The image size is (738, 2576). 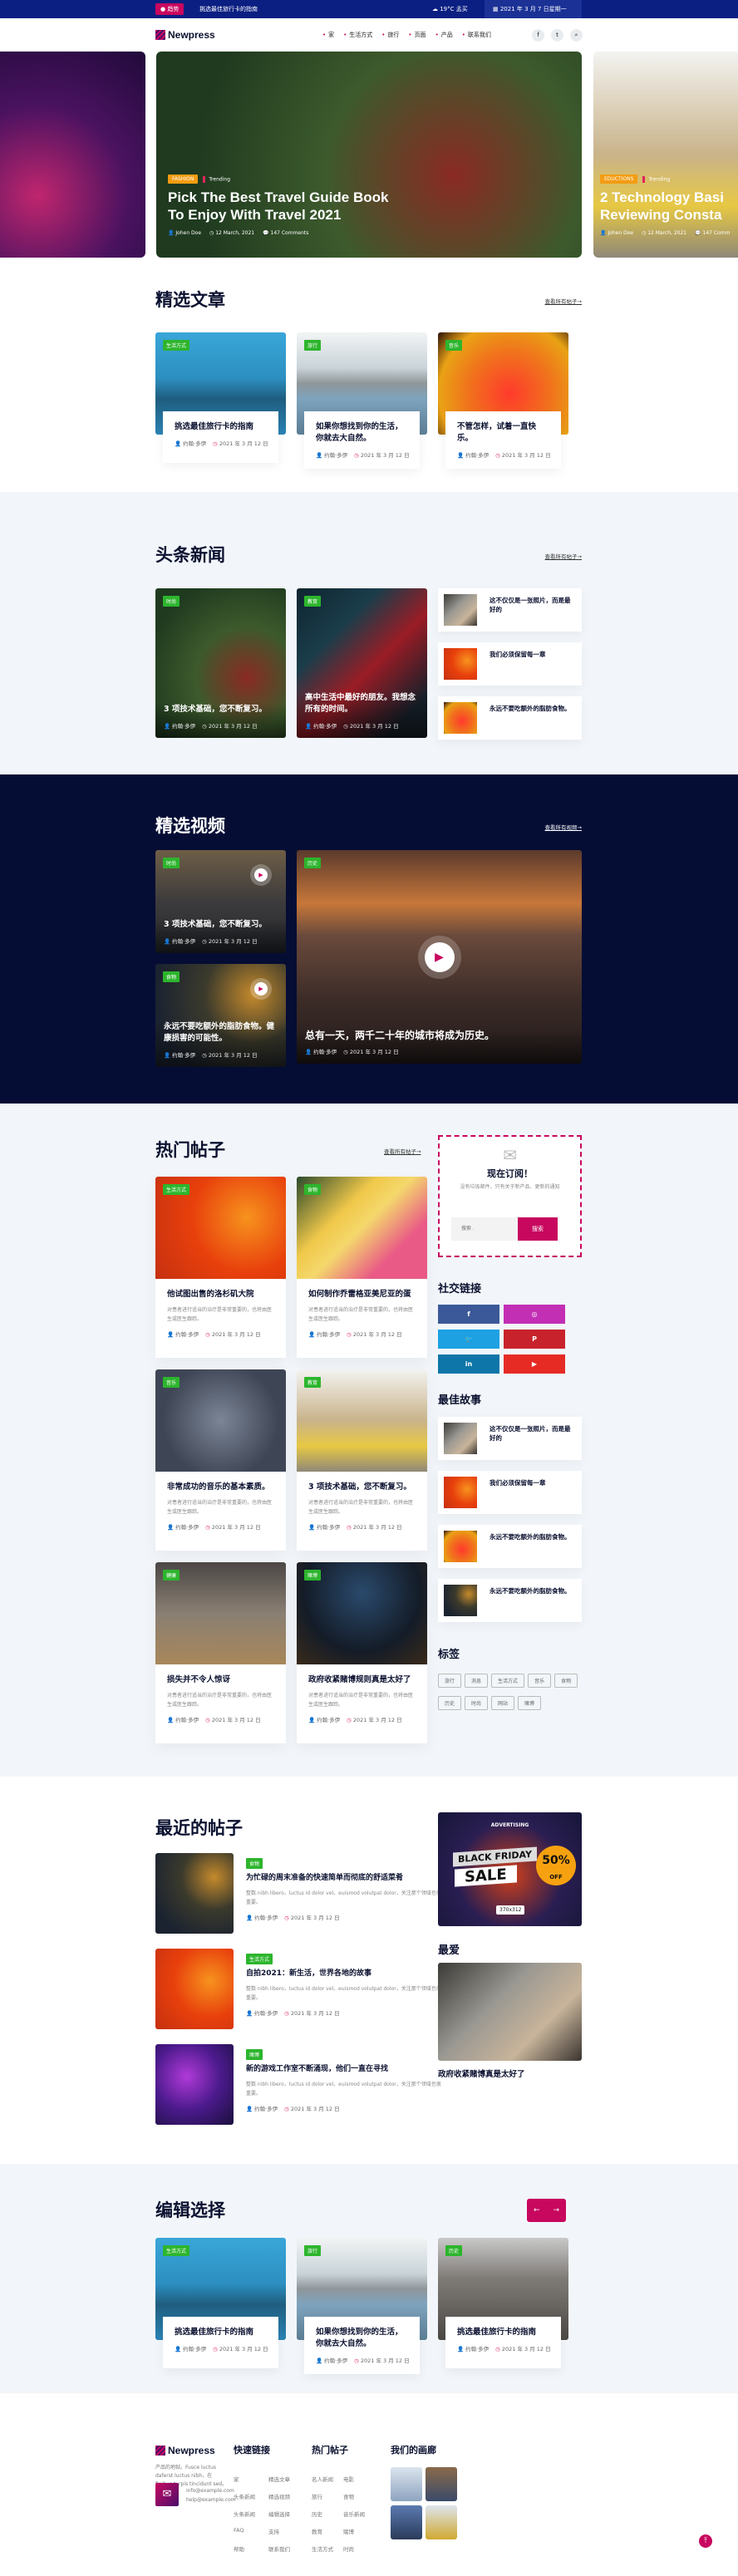 What do you see at coordinates (183, 180) in the screenshot?
I see `category-tag: FASHION` at bounding box center [183, 180].